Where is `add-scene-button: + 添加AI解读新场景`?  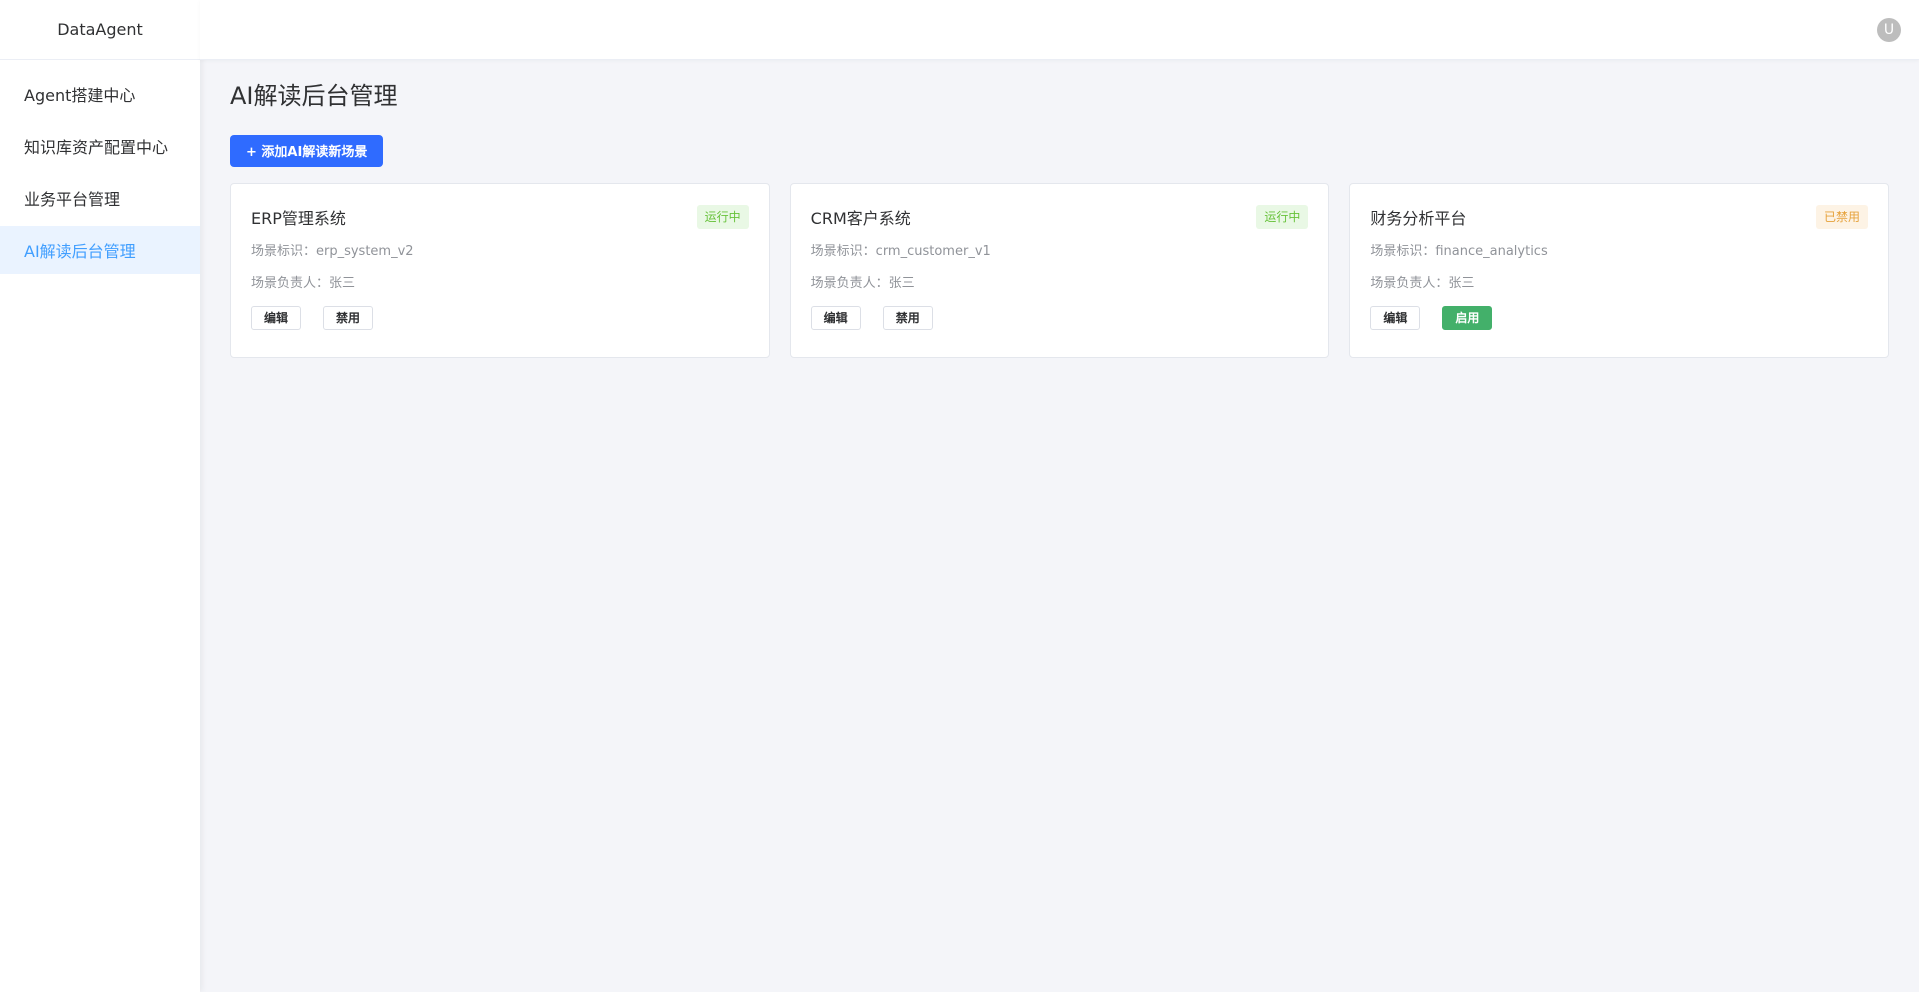 add-scene-button: + 添加AI解读新场景 is located at coordinates (307, 150).